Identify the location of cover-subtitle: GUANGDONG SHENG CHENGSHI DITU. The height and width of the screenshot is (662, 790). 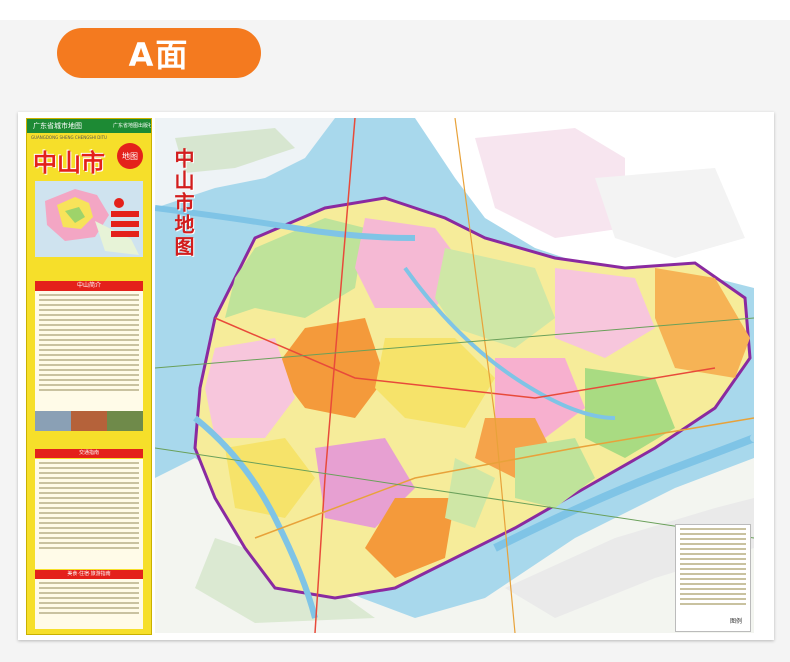
(69, 137).